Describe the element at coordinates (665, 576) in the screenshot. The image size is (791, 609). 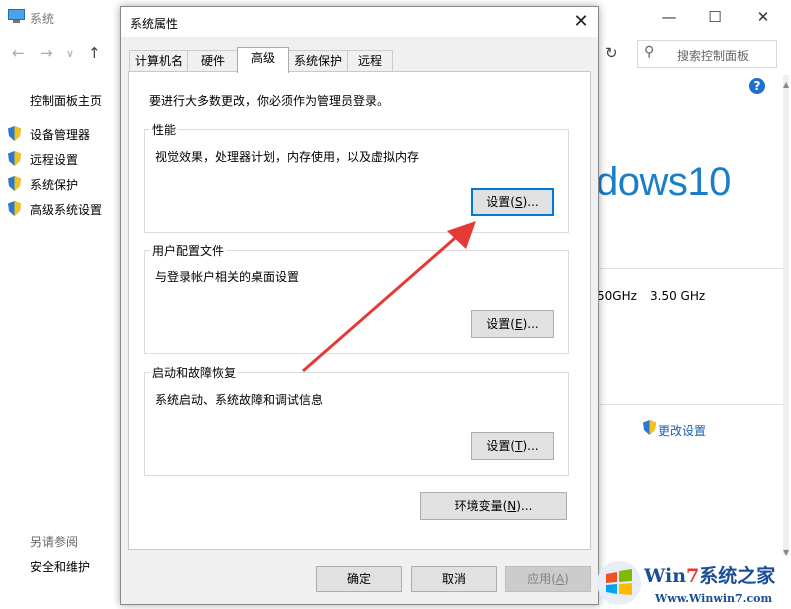
I see `watermark-brand-pre: Win` at that location.